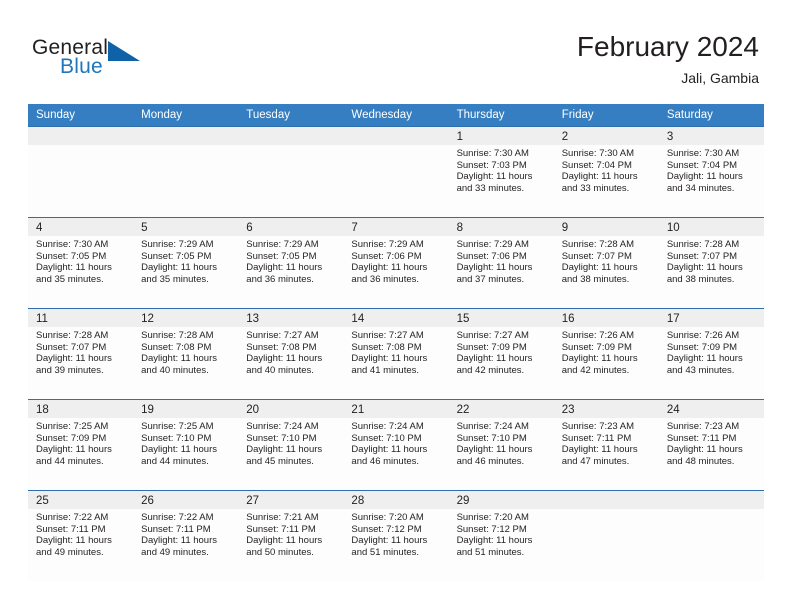 This screenshot has width=792, height=612. I want to click on day-number: 29, so click(463, 501).